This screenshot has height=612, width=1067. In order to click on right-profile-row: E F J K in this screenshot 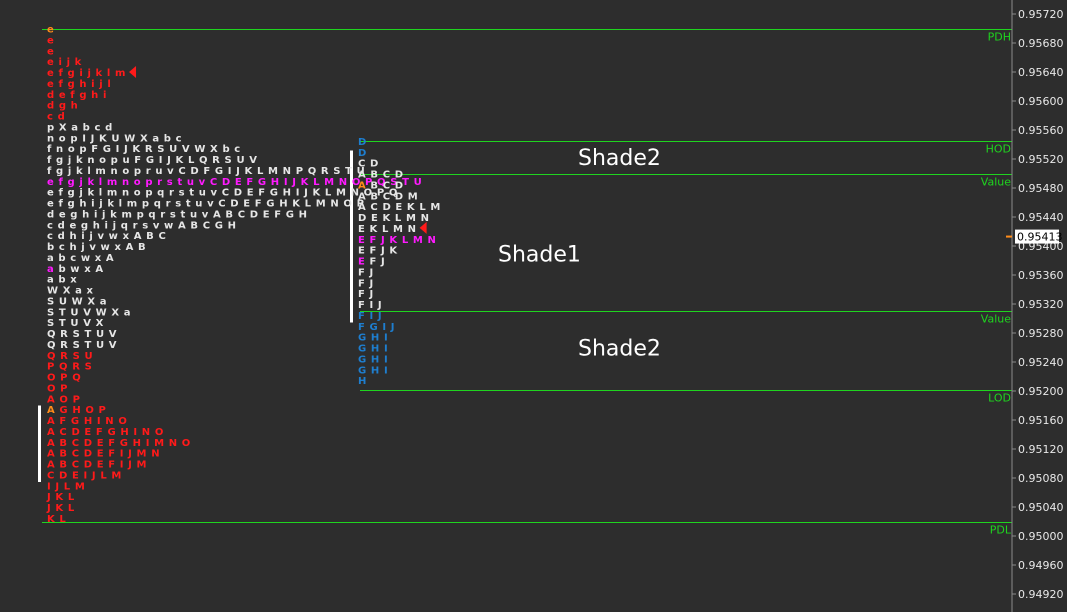, I will do `click(378, 251)`.